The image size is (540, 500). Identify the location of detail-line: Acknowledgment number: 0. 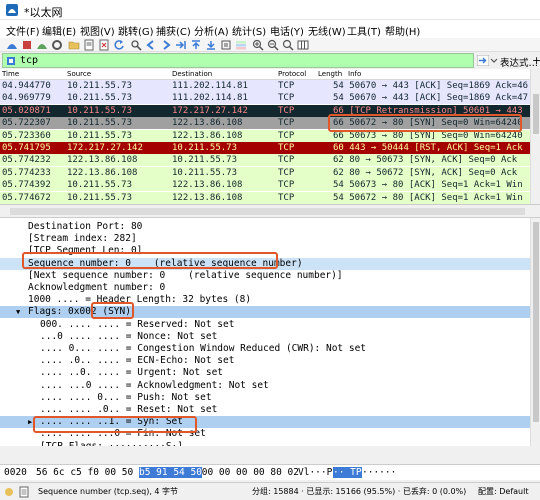
(265, 288).